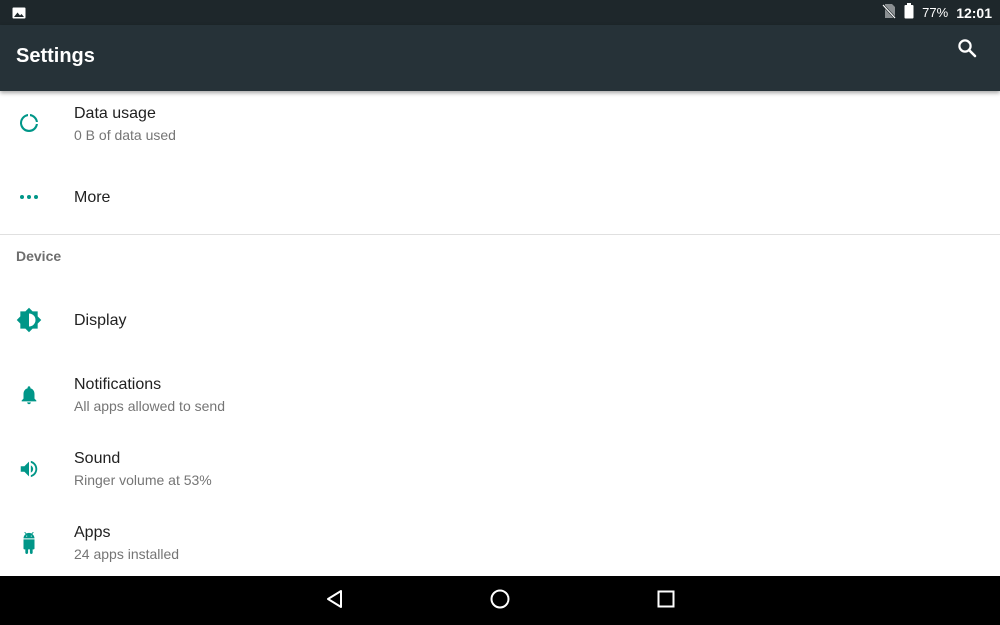  What do you see at coordinates (97, 458) in the screenshot?
I see `item-title: Sound` at bounding box center [97, 458].